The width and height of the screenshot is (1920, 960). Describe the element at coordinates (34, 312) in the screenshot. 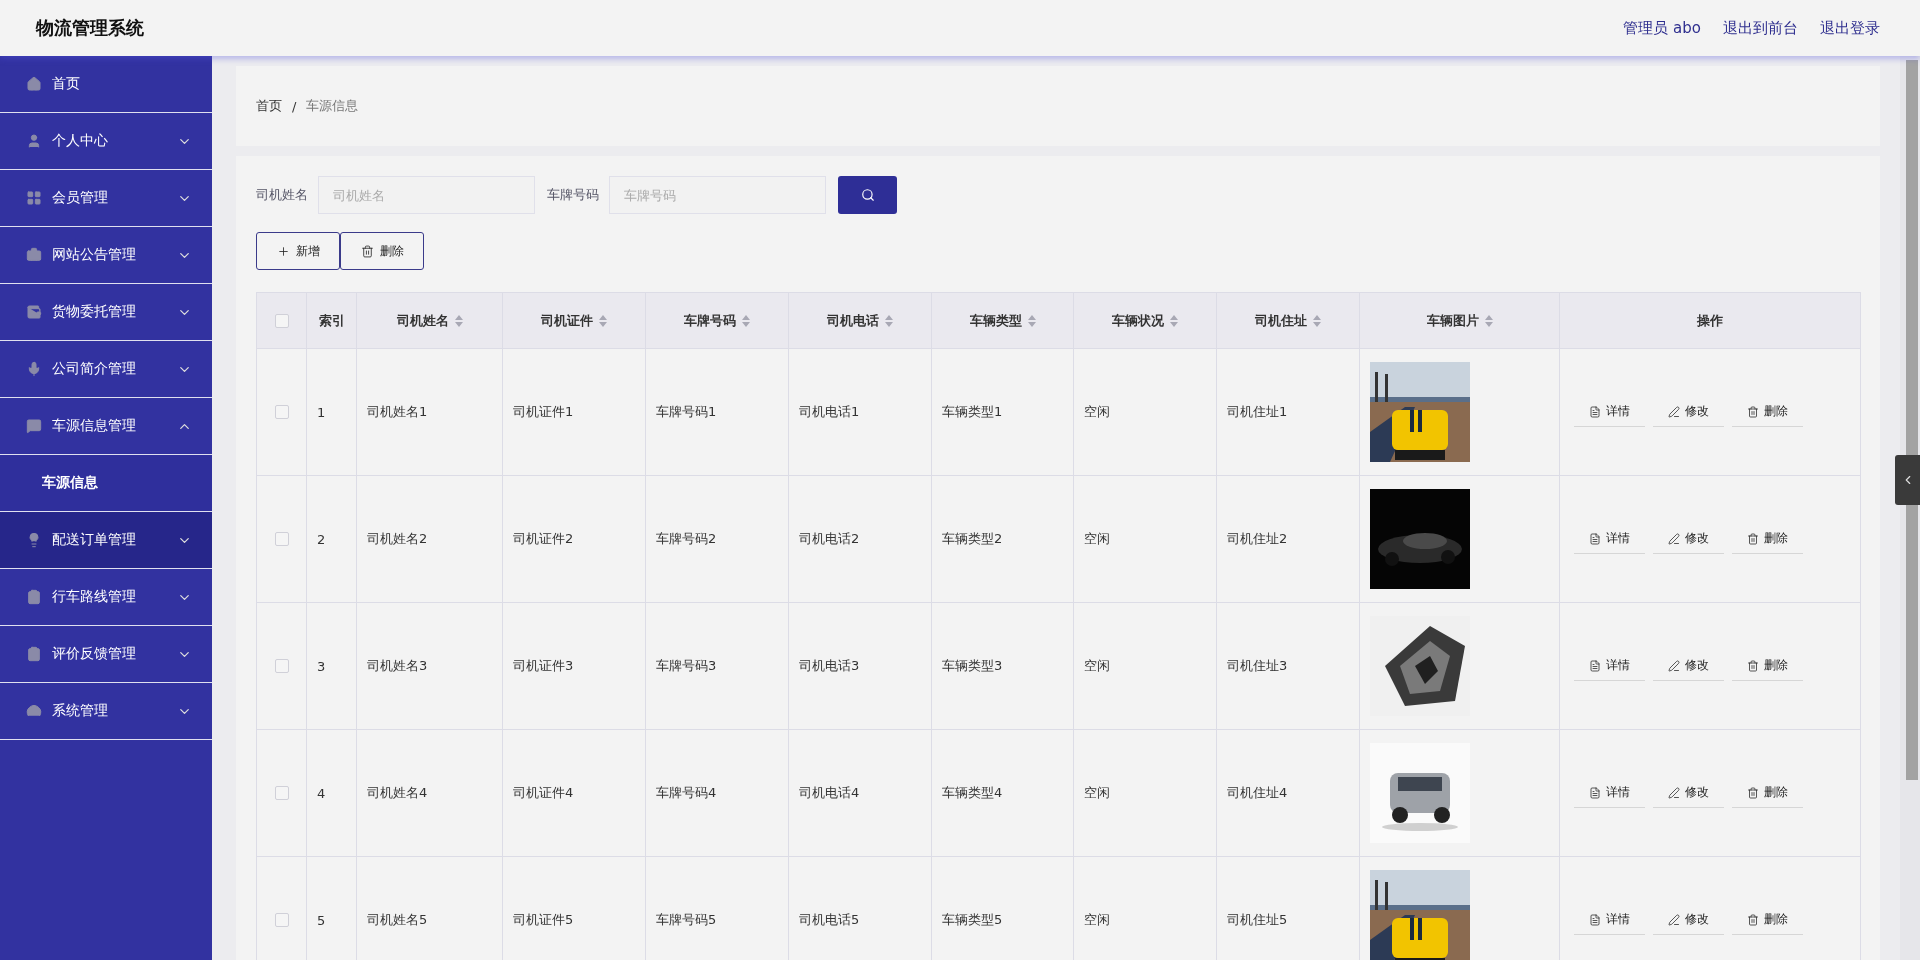

I see `wallet-icon` at that location.